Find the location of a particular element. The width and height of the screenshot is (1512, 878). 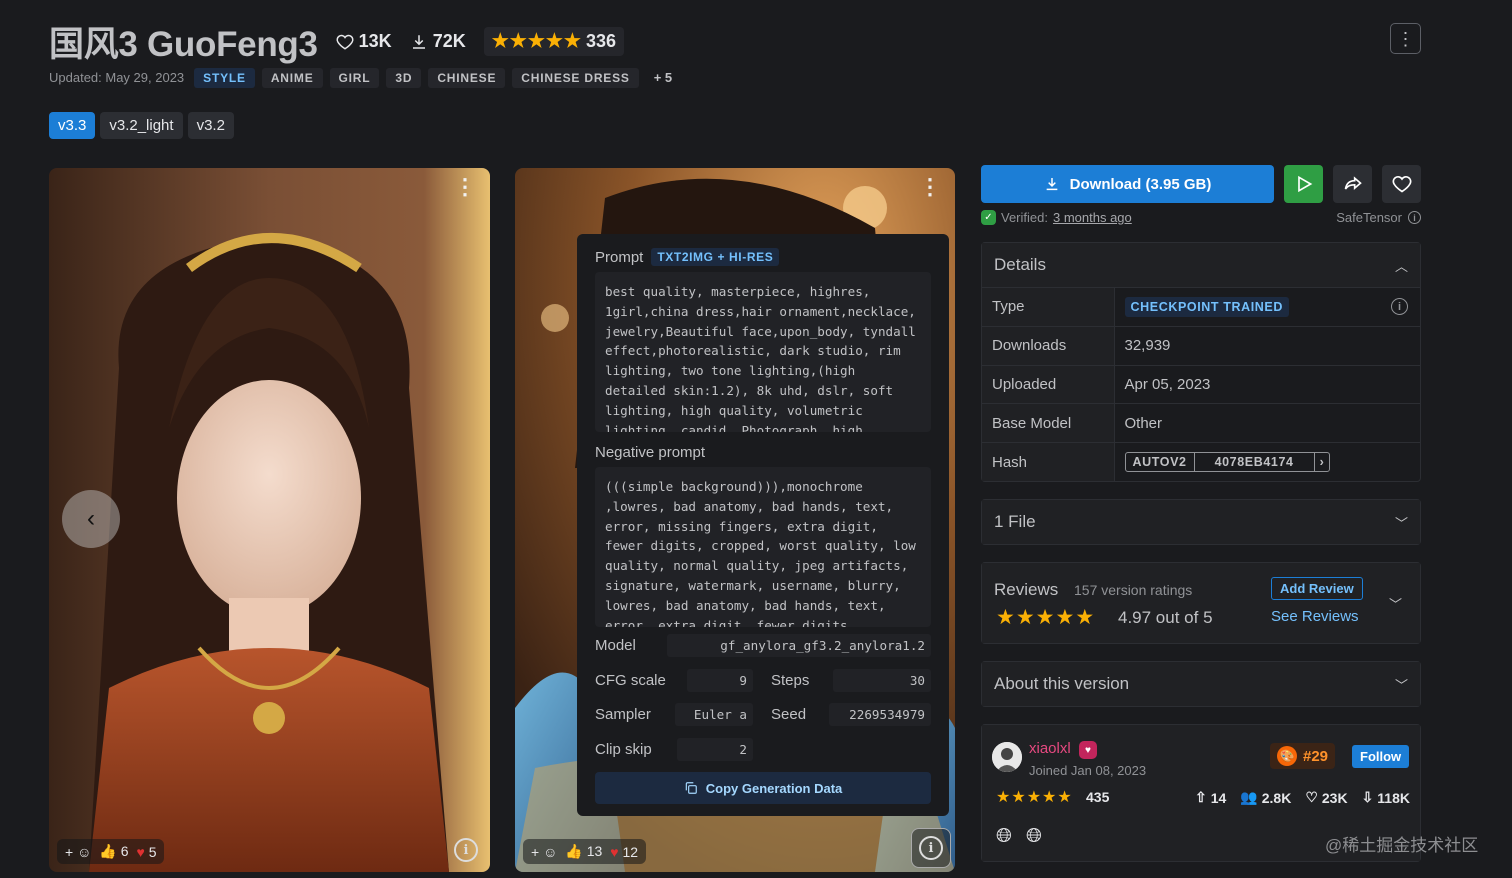

run-button is located at coordinates (1303, 184).